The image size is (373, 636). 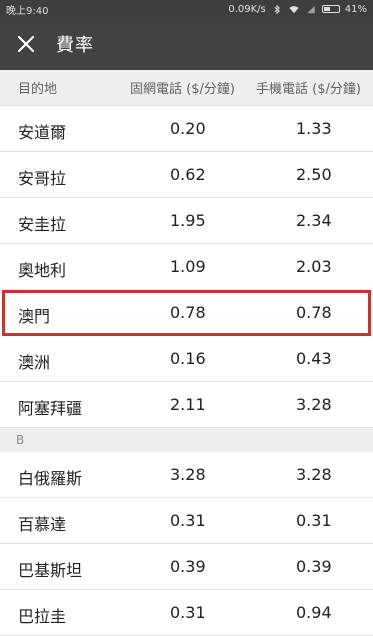 I want to click on battery-fill, so click(x=326, y=9).